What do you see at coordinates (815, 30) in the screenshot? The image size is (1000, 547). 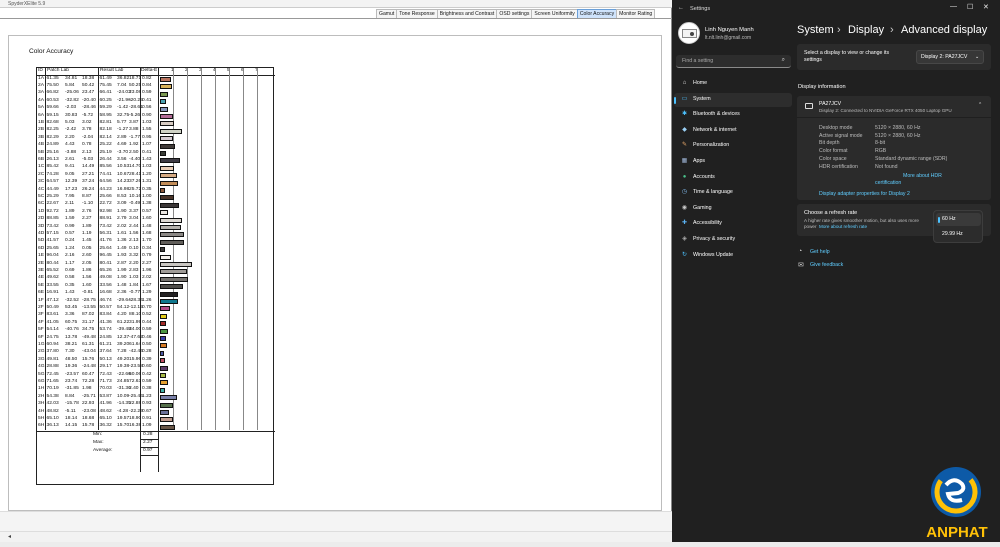 I see `breadcrumb-system: System` at bounding box center [815, 30].